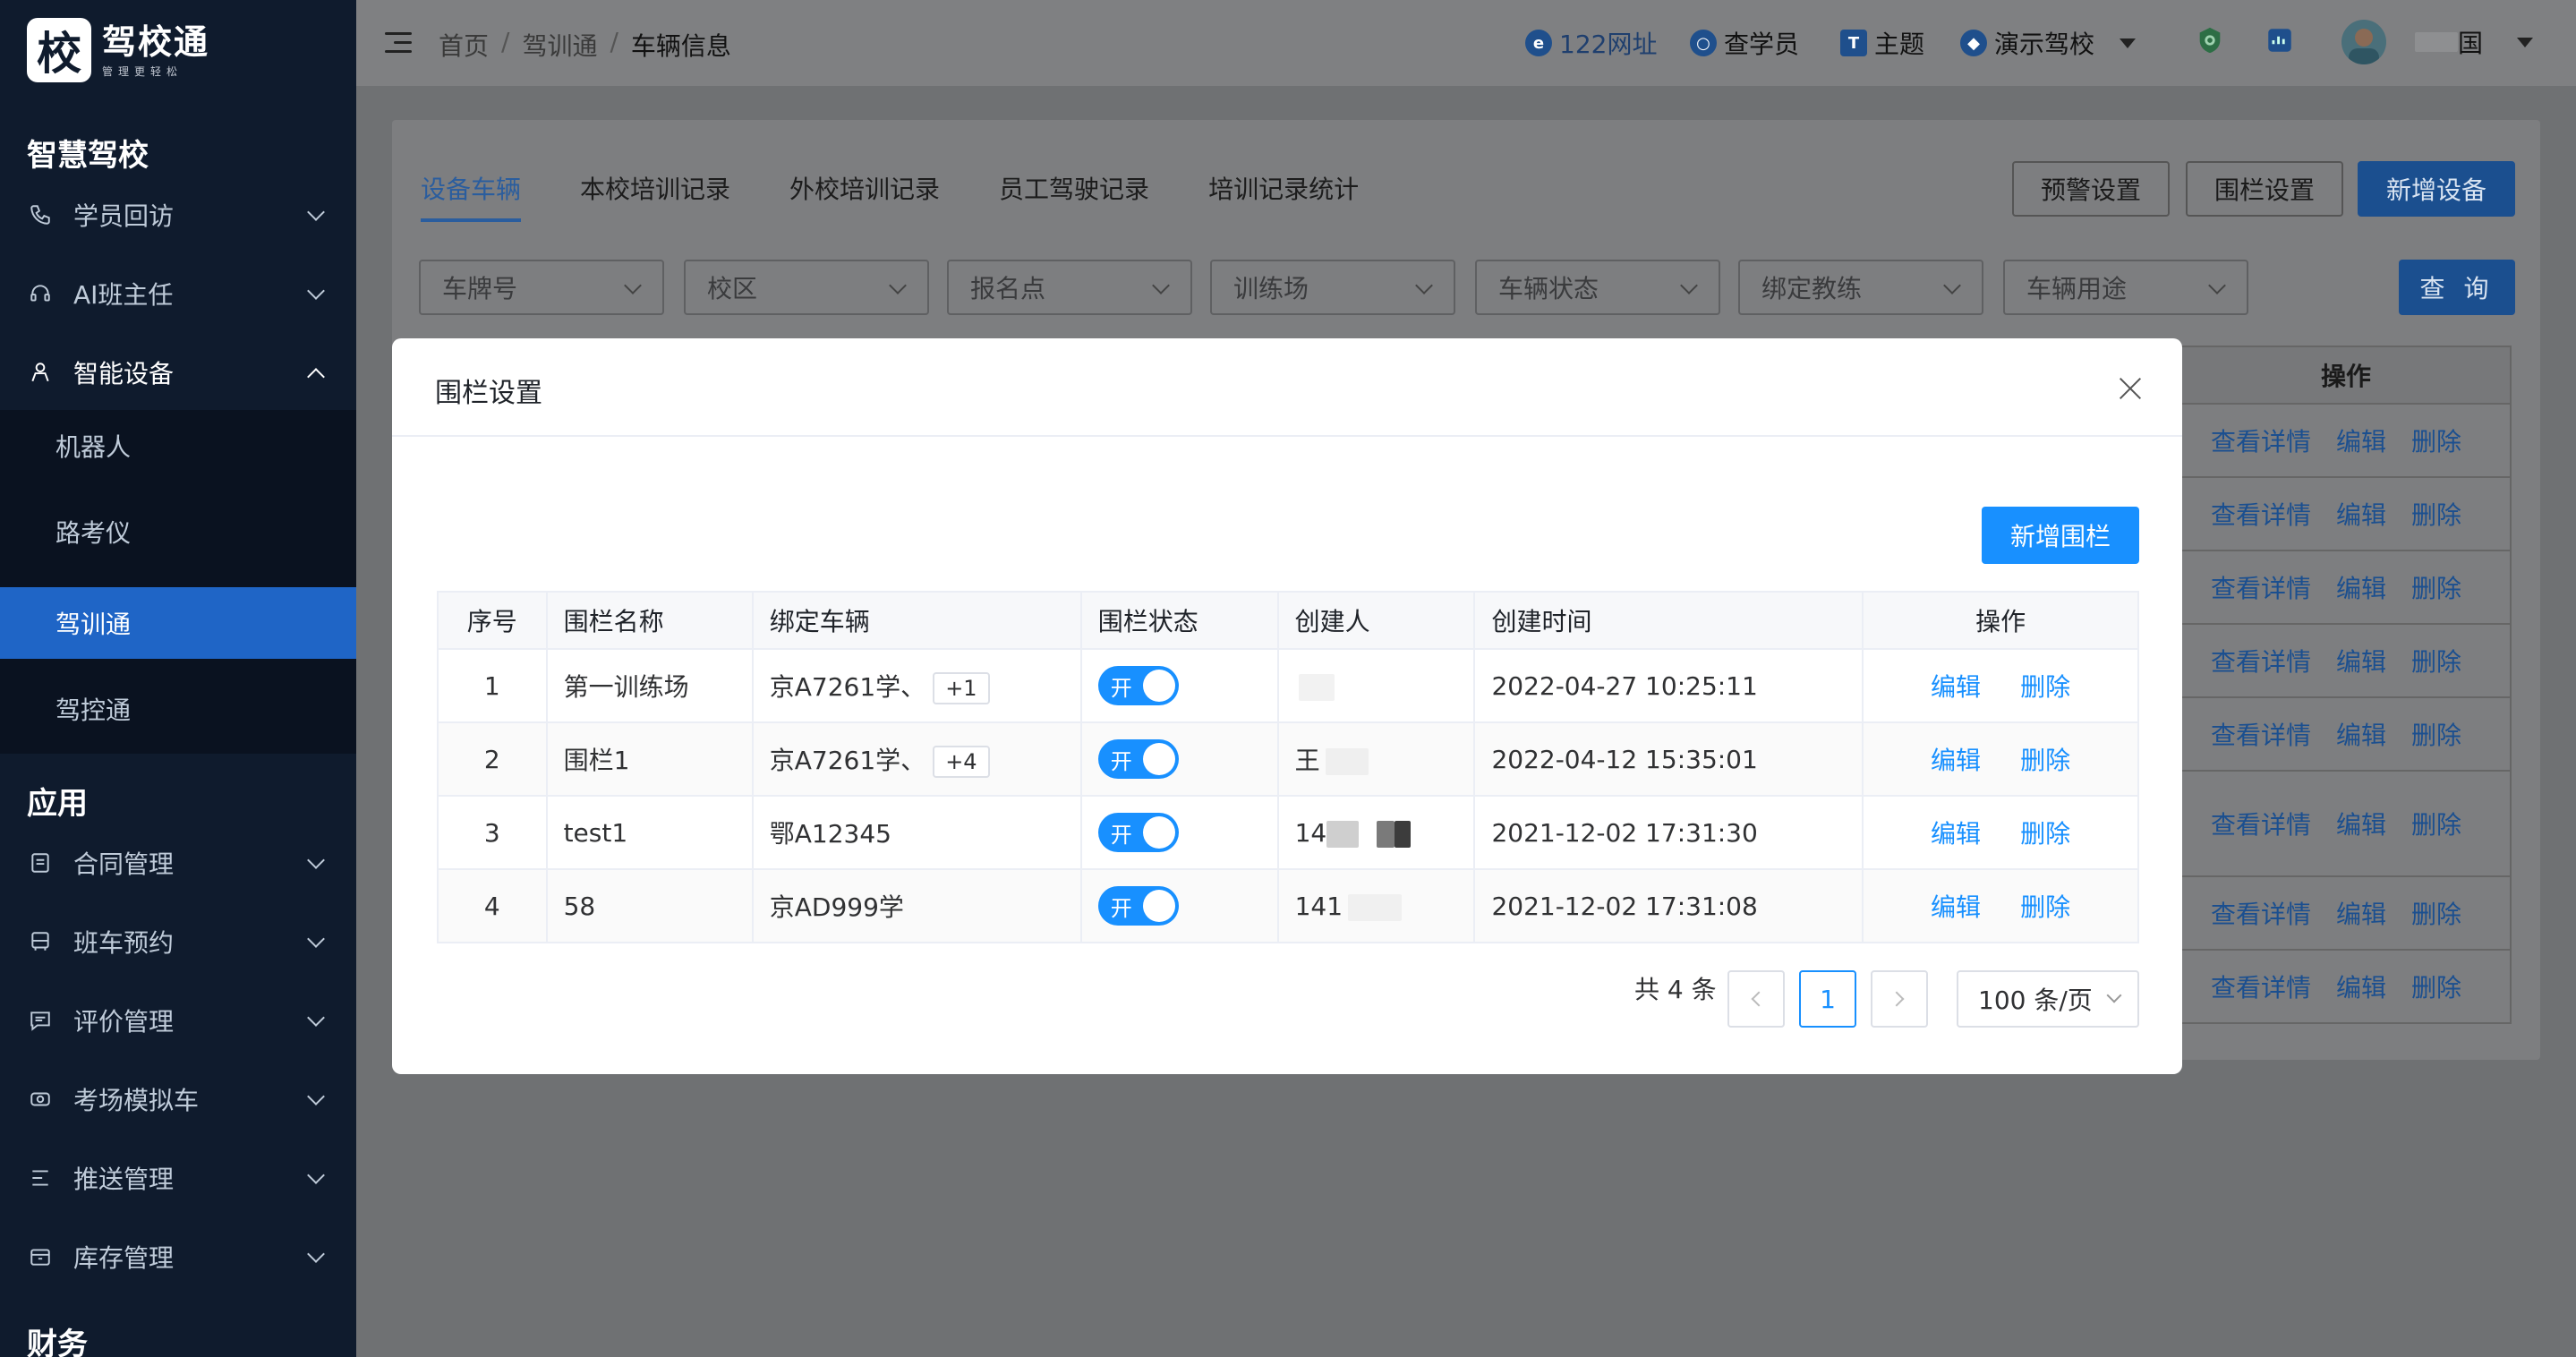 This screenshot has height=1357, width=2576. What do you see at coordinates (2128, 43) in the screenshot?
I see `caret-down-icon` at bounding box center [2128, 43].